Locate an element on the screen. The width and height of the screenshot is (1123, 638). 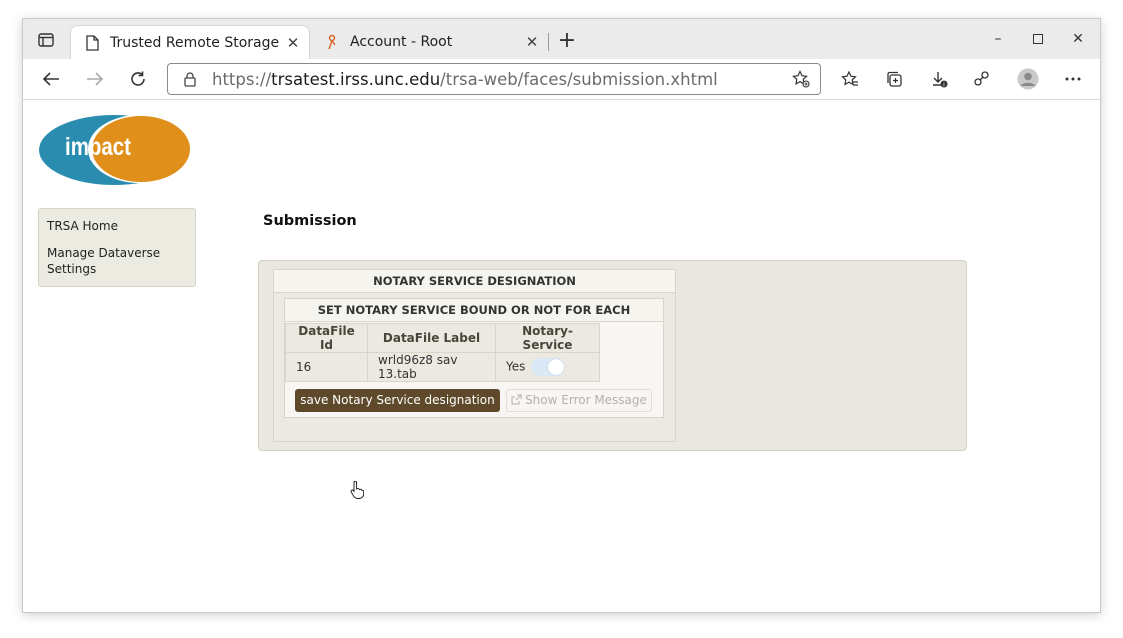
toggle-knob is located at coordinates (556, 367).